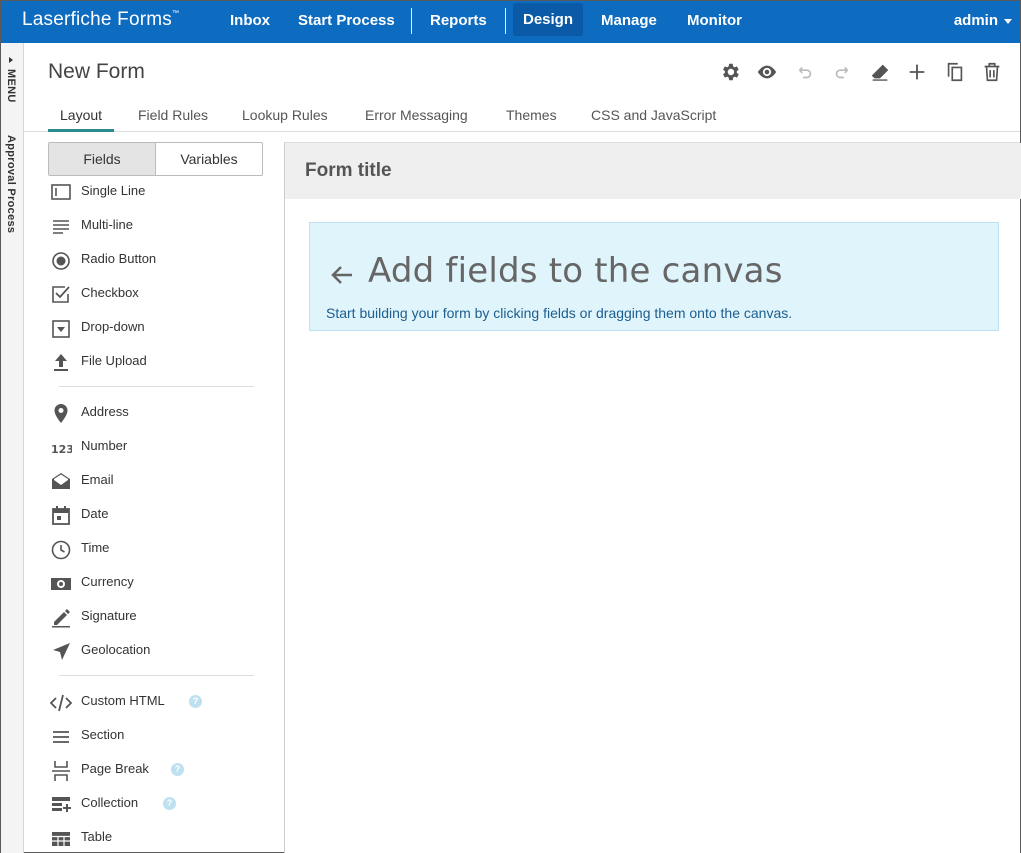 Image resolution: width=1021 pixels, height=853 pixels. What do you see at coordinates (12, 448) in the screenshot?
I see `side-menu-strip: MENU Approval Process` at bounding box center [12, 448].